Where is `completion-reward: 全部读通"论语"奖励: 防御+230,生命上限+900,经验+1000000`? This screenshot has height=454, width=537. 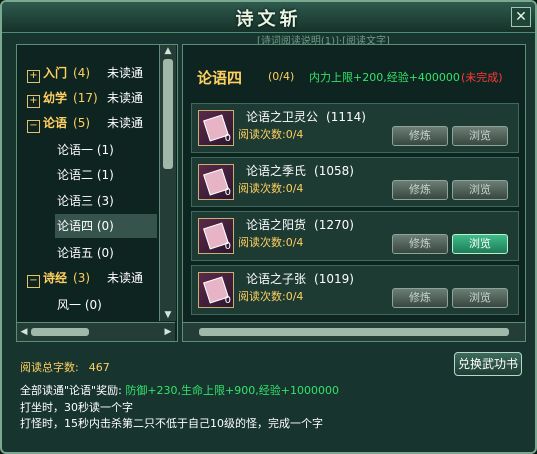
completion-reward: 全部读通"论语"奖励: 防御+230,生命上限+900,经验+1000000 is located at coordinates (179, 390).